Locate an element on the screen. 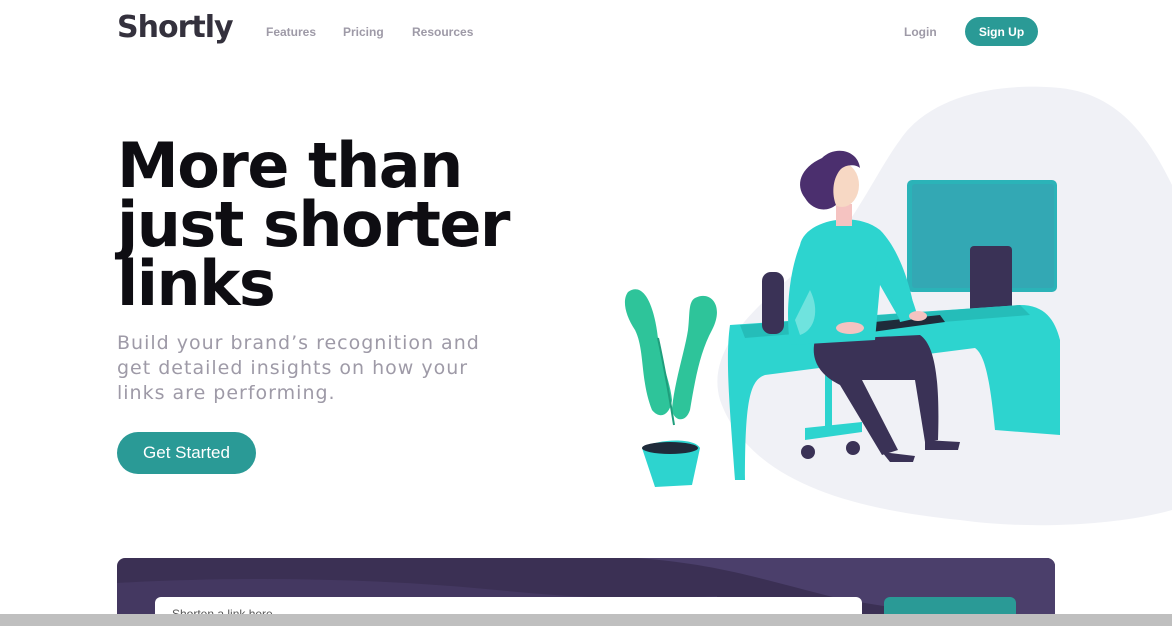 This screenshot has height=626, width=1172. logo: Shortly is located at coordinates (175, 27).